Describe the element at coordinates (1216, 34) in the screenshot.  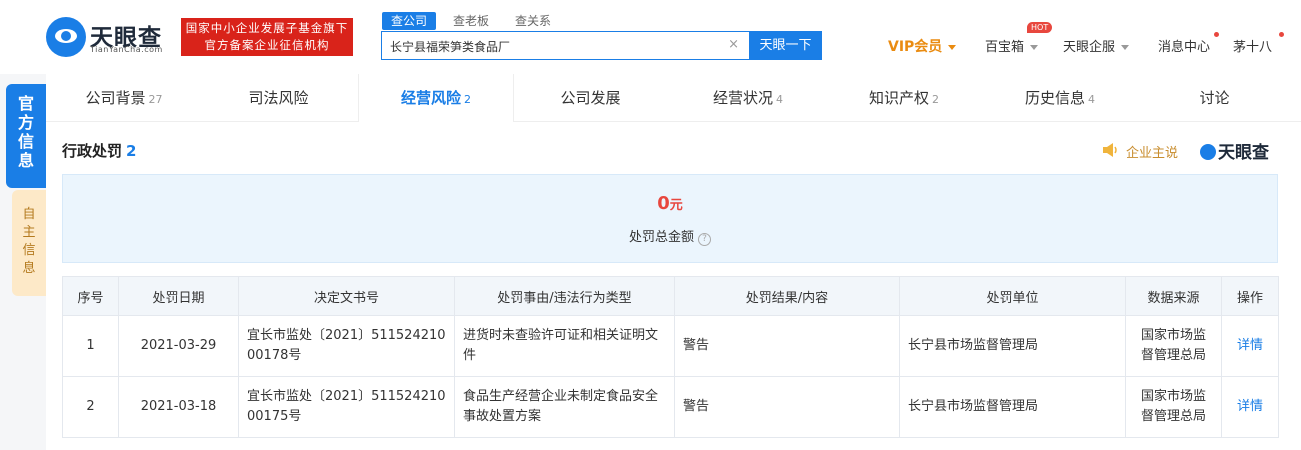
I see `message-unread-dot` at that location.